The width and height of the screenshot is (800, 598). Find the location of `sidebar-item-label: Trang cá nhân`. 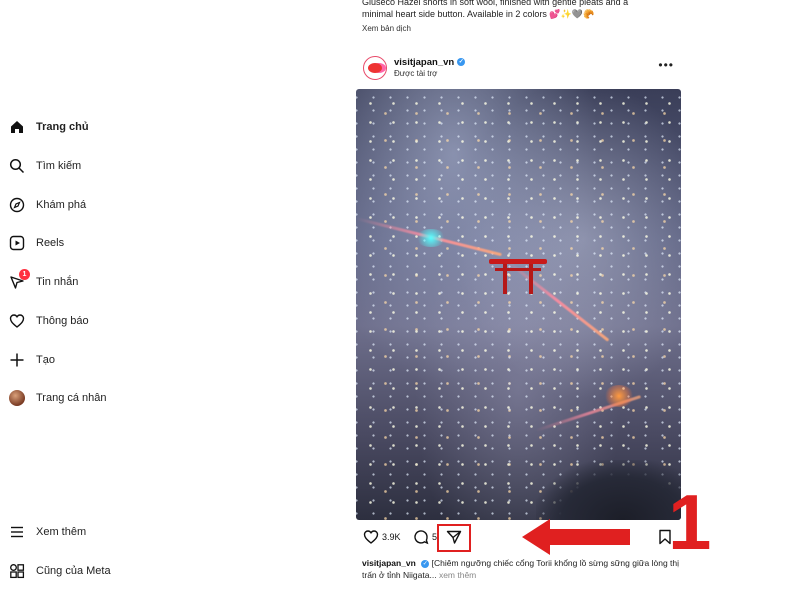

sidebar-item-label: Trang cá nhân is located at coordinates (71, 398).